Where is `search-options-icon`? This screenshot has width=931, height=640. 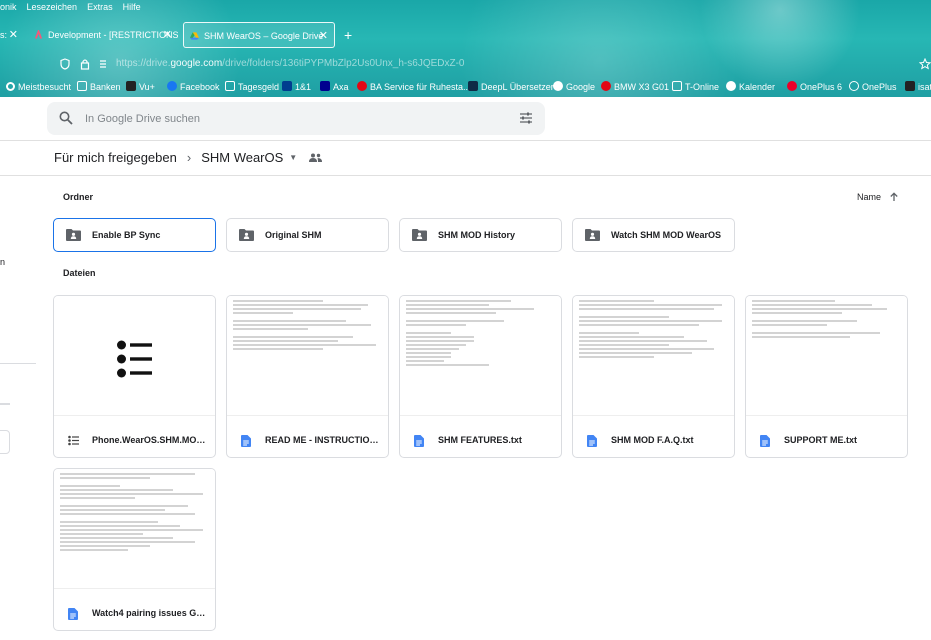
search-options-icon is located at coordinates (526, 118).